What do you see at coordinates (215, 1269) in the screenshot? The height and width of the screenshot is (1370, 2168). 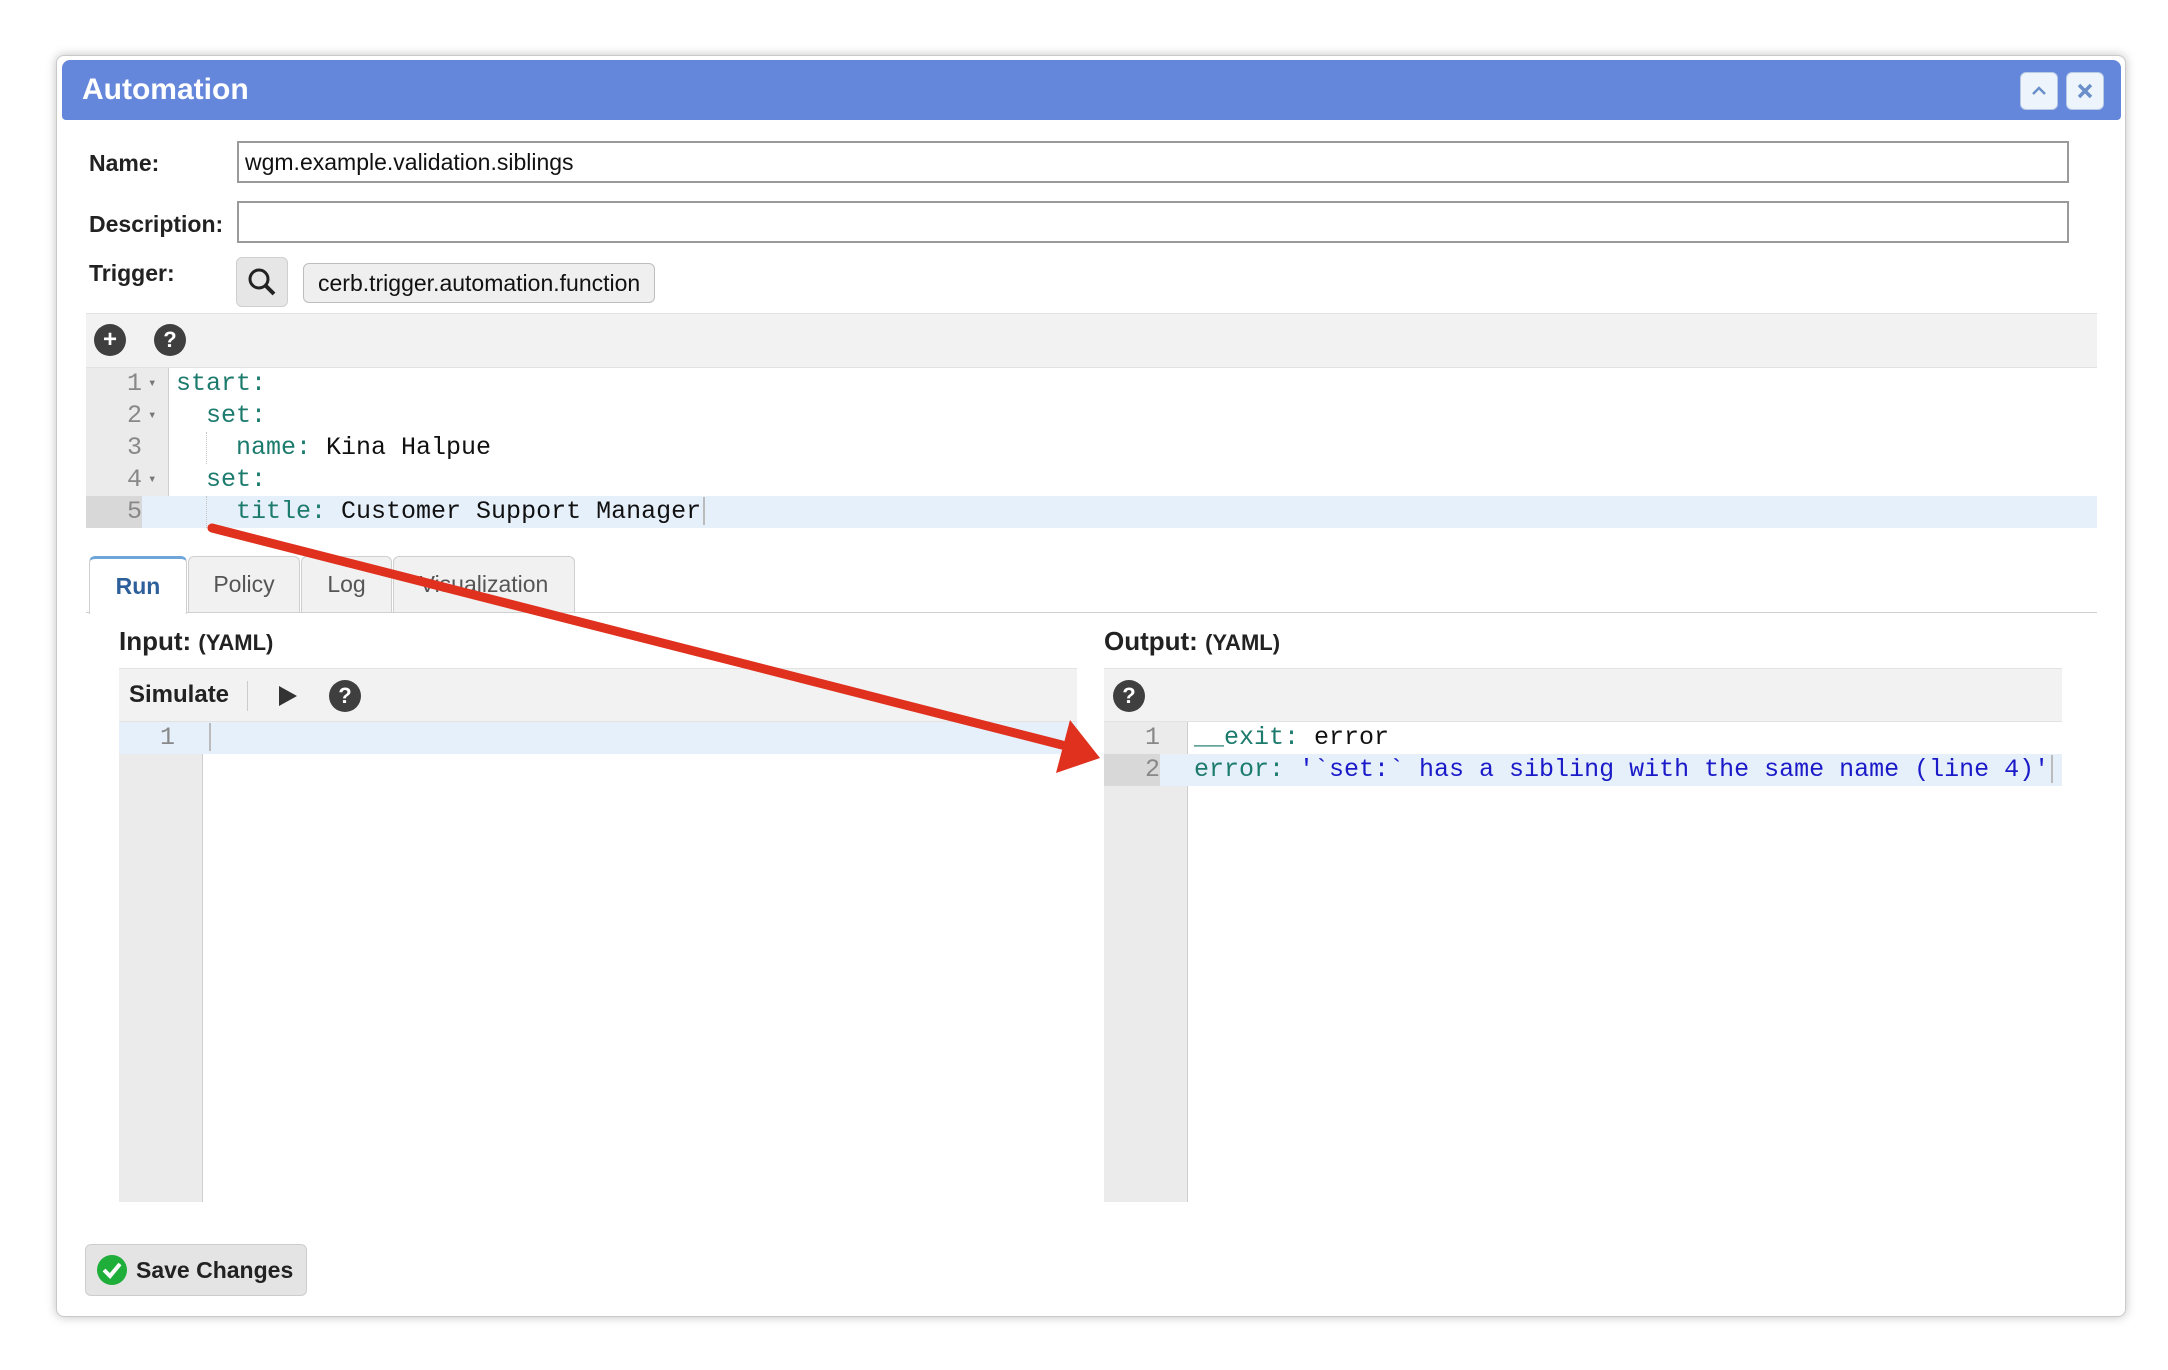 I see `save-changes-label: Save Changes` at bounding box center [215, 1269].